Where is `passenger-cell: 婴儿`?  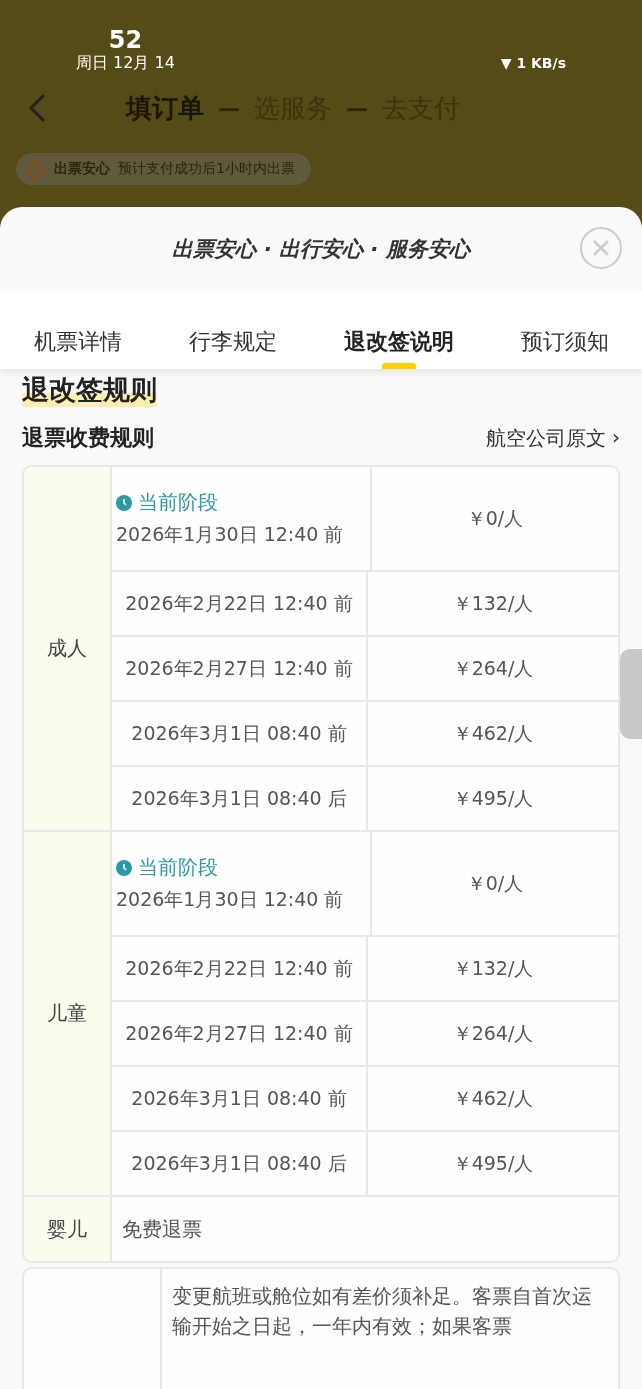
passenger-cell: 婴儿 is located at coordinates (68, 1229).